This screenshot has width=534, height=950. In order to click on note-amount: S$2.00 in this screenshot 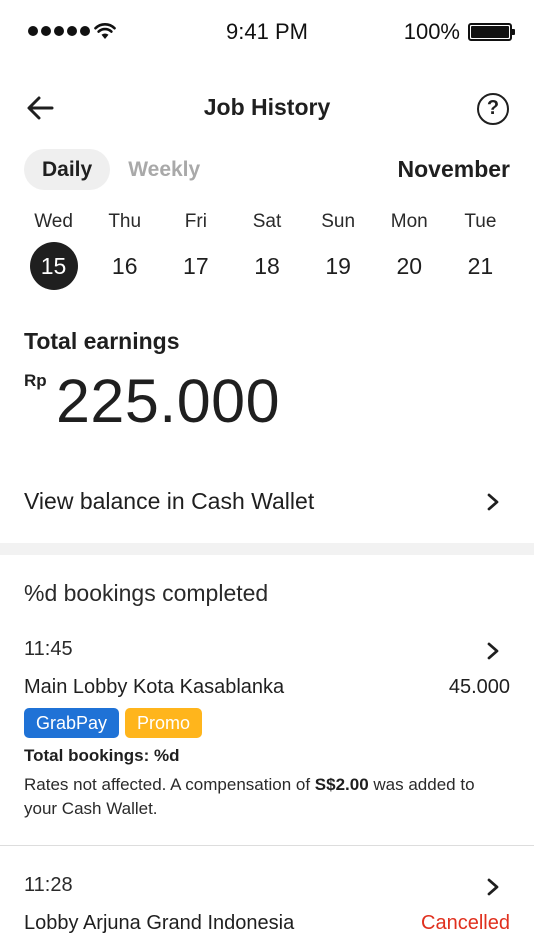, I will do `click(341, 784)`.